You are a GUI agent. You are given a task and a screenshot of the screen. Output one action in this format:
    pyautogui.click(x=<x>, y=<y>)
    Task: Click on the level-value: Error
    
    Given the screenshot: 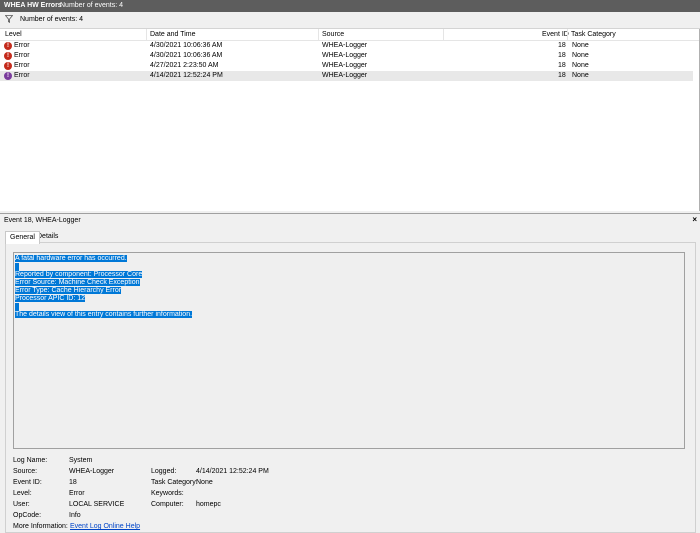 What is the action you would take?
    pyautogui.click(x=77, y=493)
    